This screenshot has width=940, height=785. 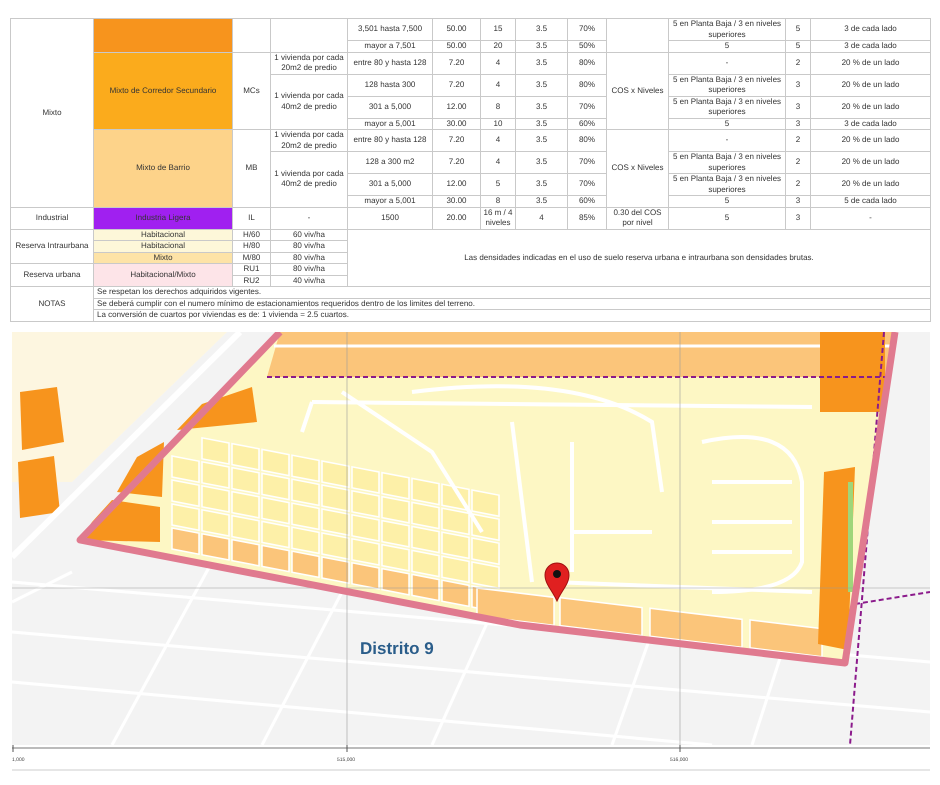 I want to click on table-cell: MCs, so click(x=251, y=91).